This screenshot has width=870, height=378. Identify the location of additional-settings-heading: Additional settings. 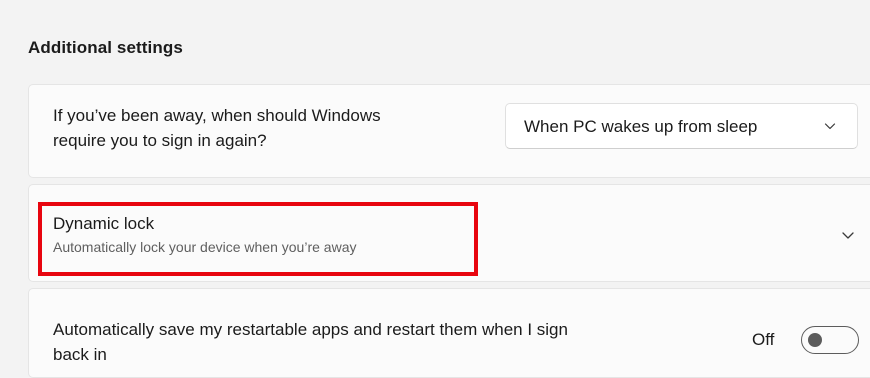
(105, 47).